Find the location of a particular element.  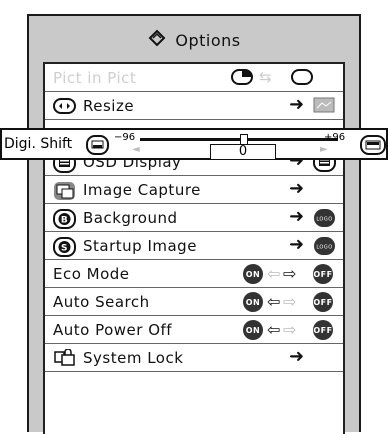

svg-text: B is located at coordinates (64, 221).